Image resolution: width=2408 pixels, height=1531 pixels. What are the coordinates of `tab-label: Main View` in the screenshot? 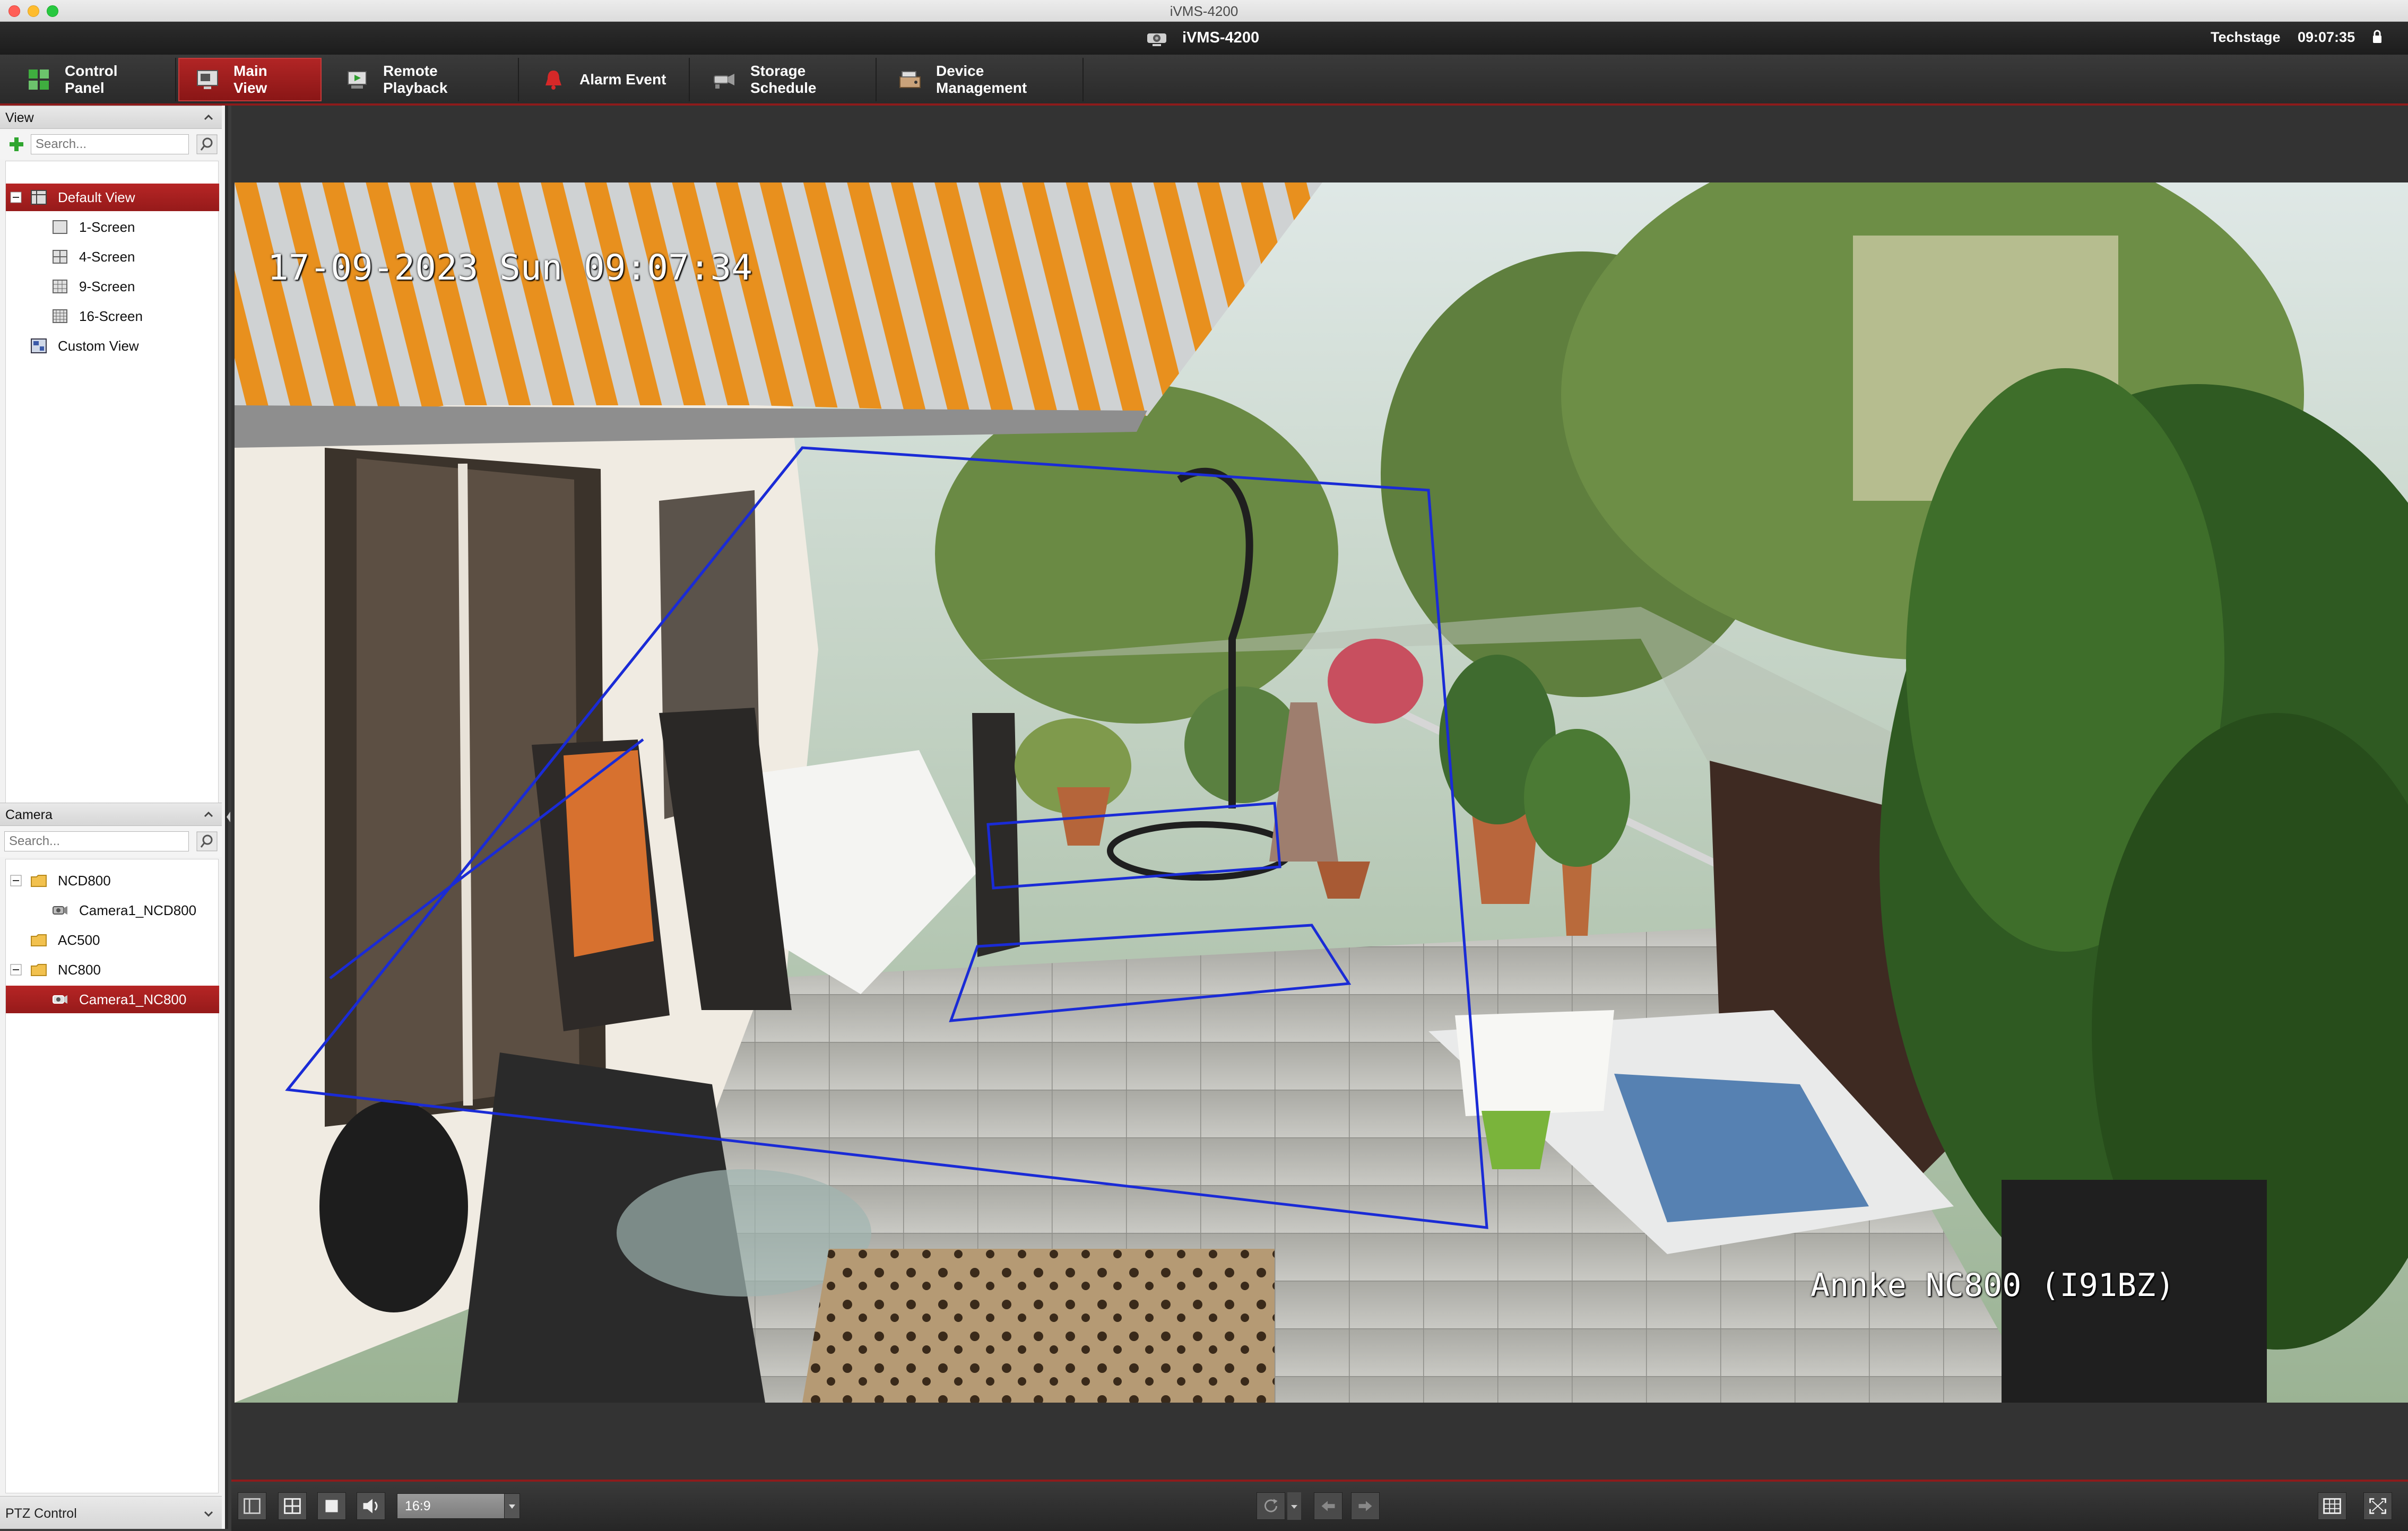 It's located at (250, 79).